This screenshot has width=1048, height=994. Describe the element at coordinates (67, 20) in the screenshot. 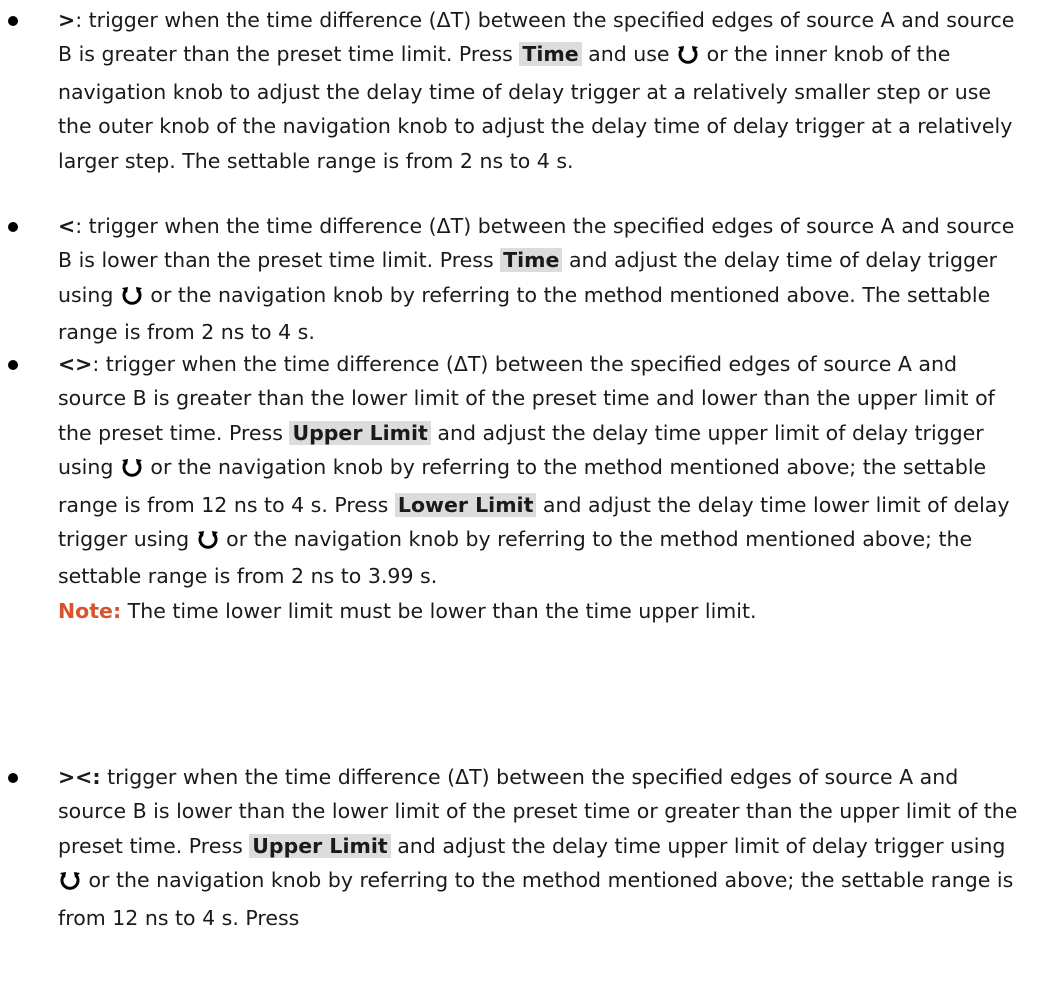

I see `operator-label: >` at that location.